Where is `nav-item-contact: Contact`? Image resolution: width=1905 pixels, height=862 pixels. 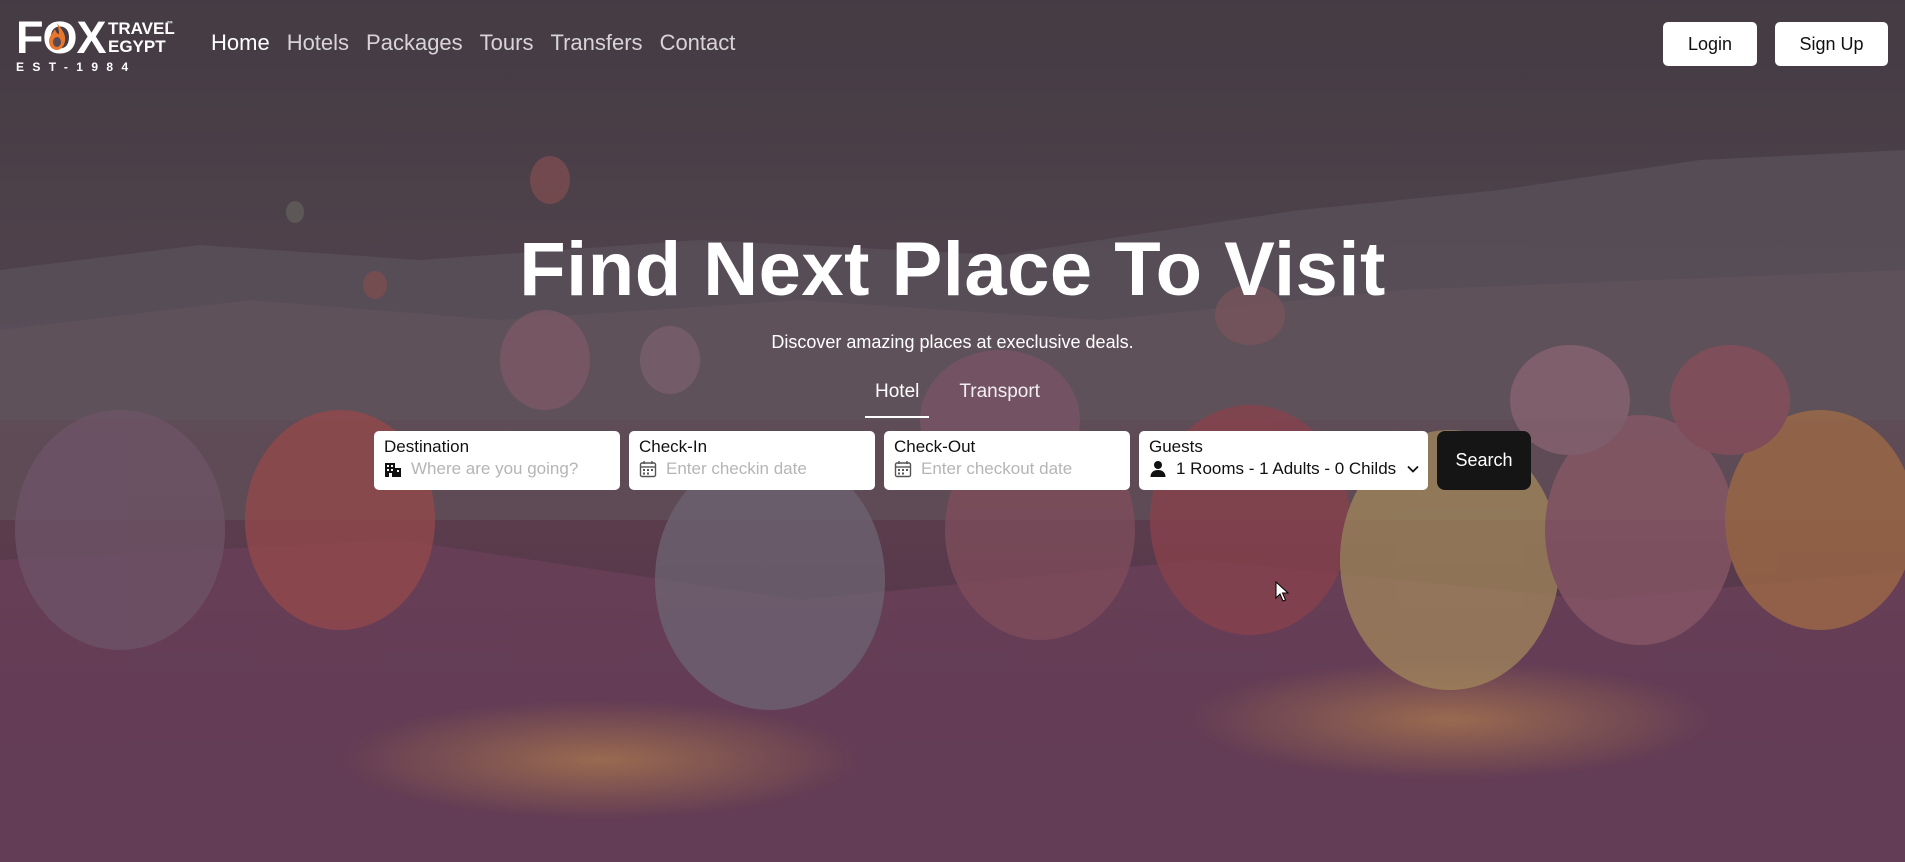 nav-item-contact: Contact is located at coordinates (698, 43).